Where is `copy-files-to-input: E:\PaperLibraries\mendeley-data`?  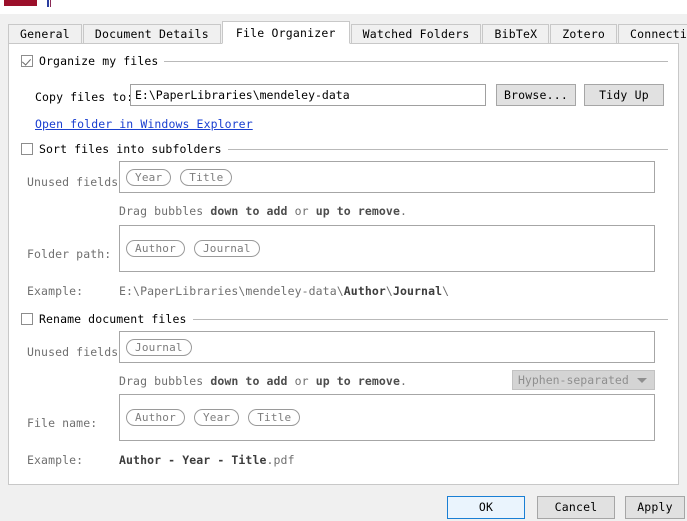 copy-files-to-input: E:\PaperLibraries\mendeley-data is located at coordinates (308, 95).